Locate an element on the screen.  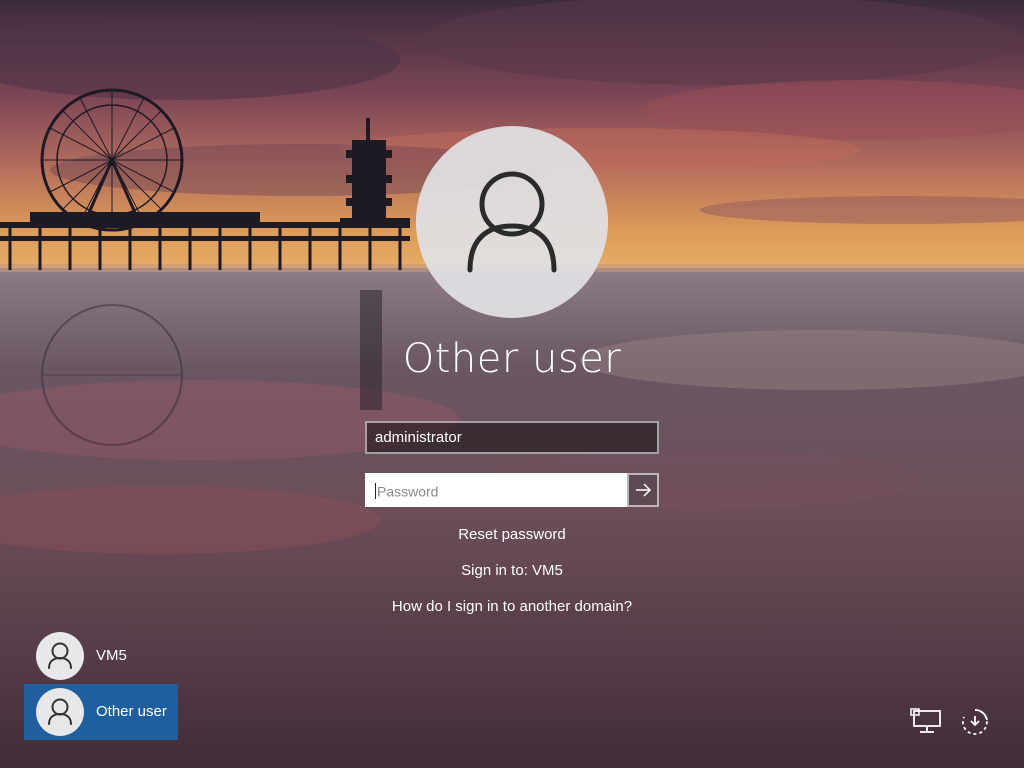
user-tile-other-user: Other user is located at coordinates (101, 712).